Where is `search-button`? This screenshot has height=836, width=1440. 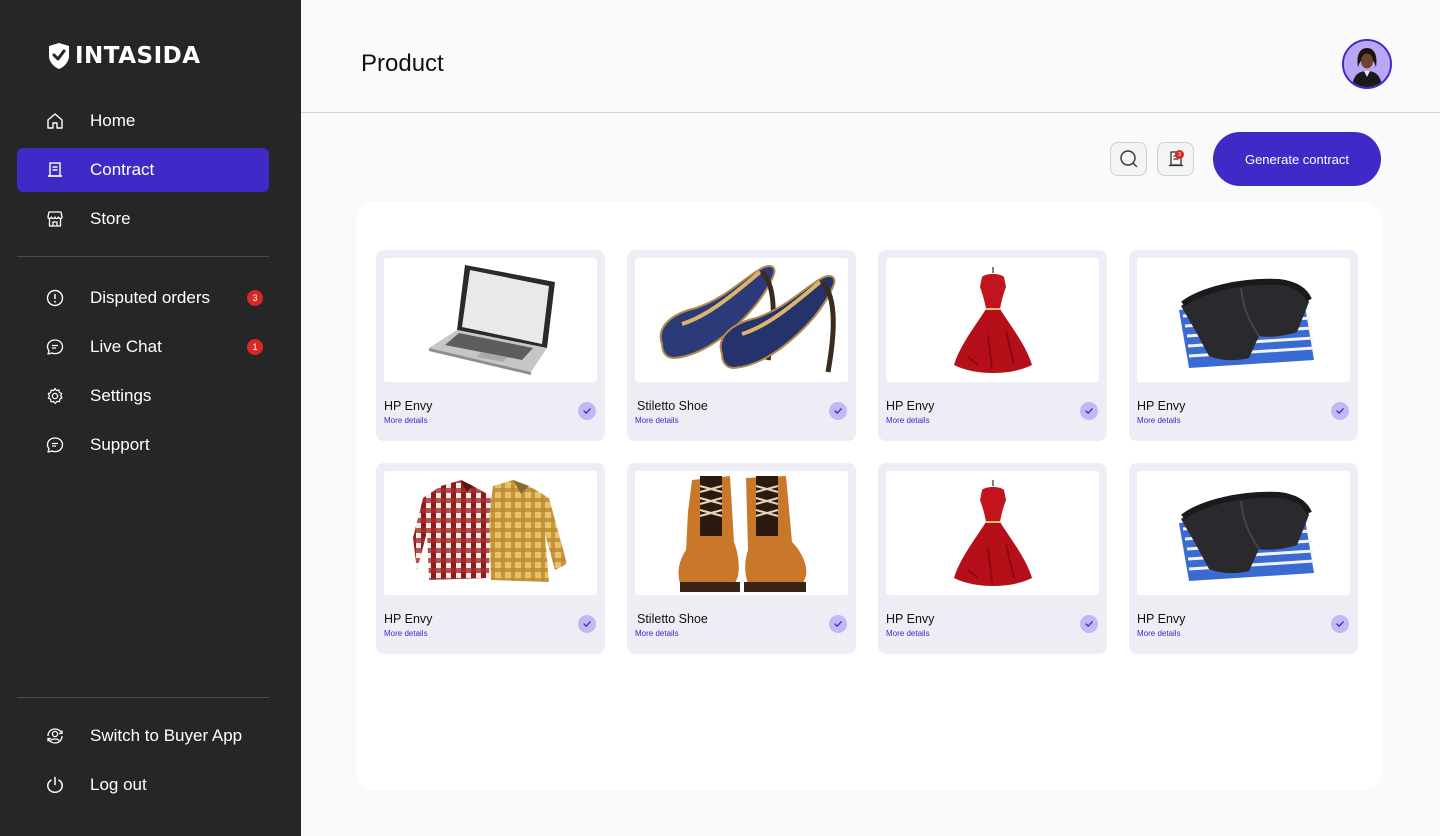
search-button is located at coordinates (1128, 159).